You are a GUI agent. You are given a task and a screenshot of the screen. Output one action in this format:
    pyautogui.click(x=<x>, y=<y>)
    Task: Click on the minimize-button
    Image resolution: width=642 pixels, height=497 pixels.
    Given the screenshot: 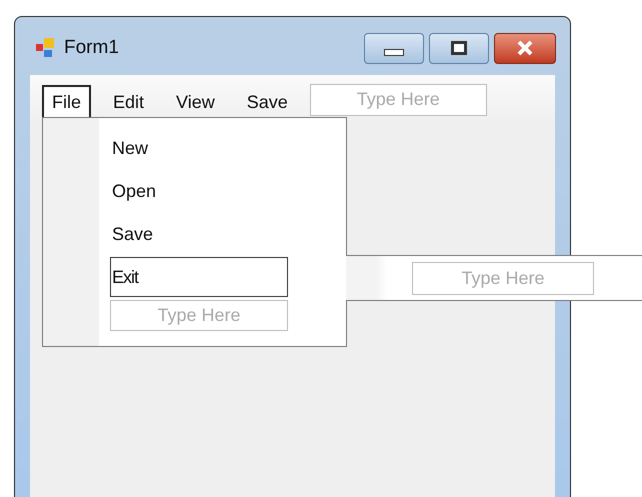 What is the action you would take?
    pyautogui.click(x=394, y=48)
    